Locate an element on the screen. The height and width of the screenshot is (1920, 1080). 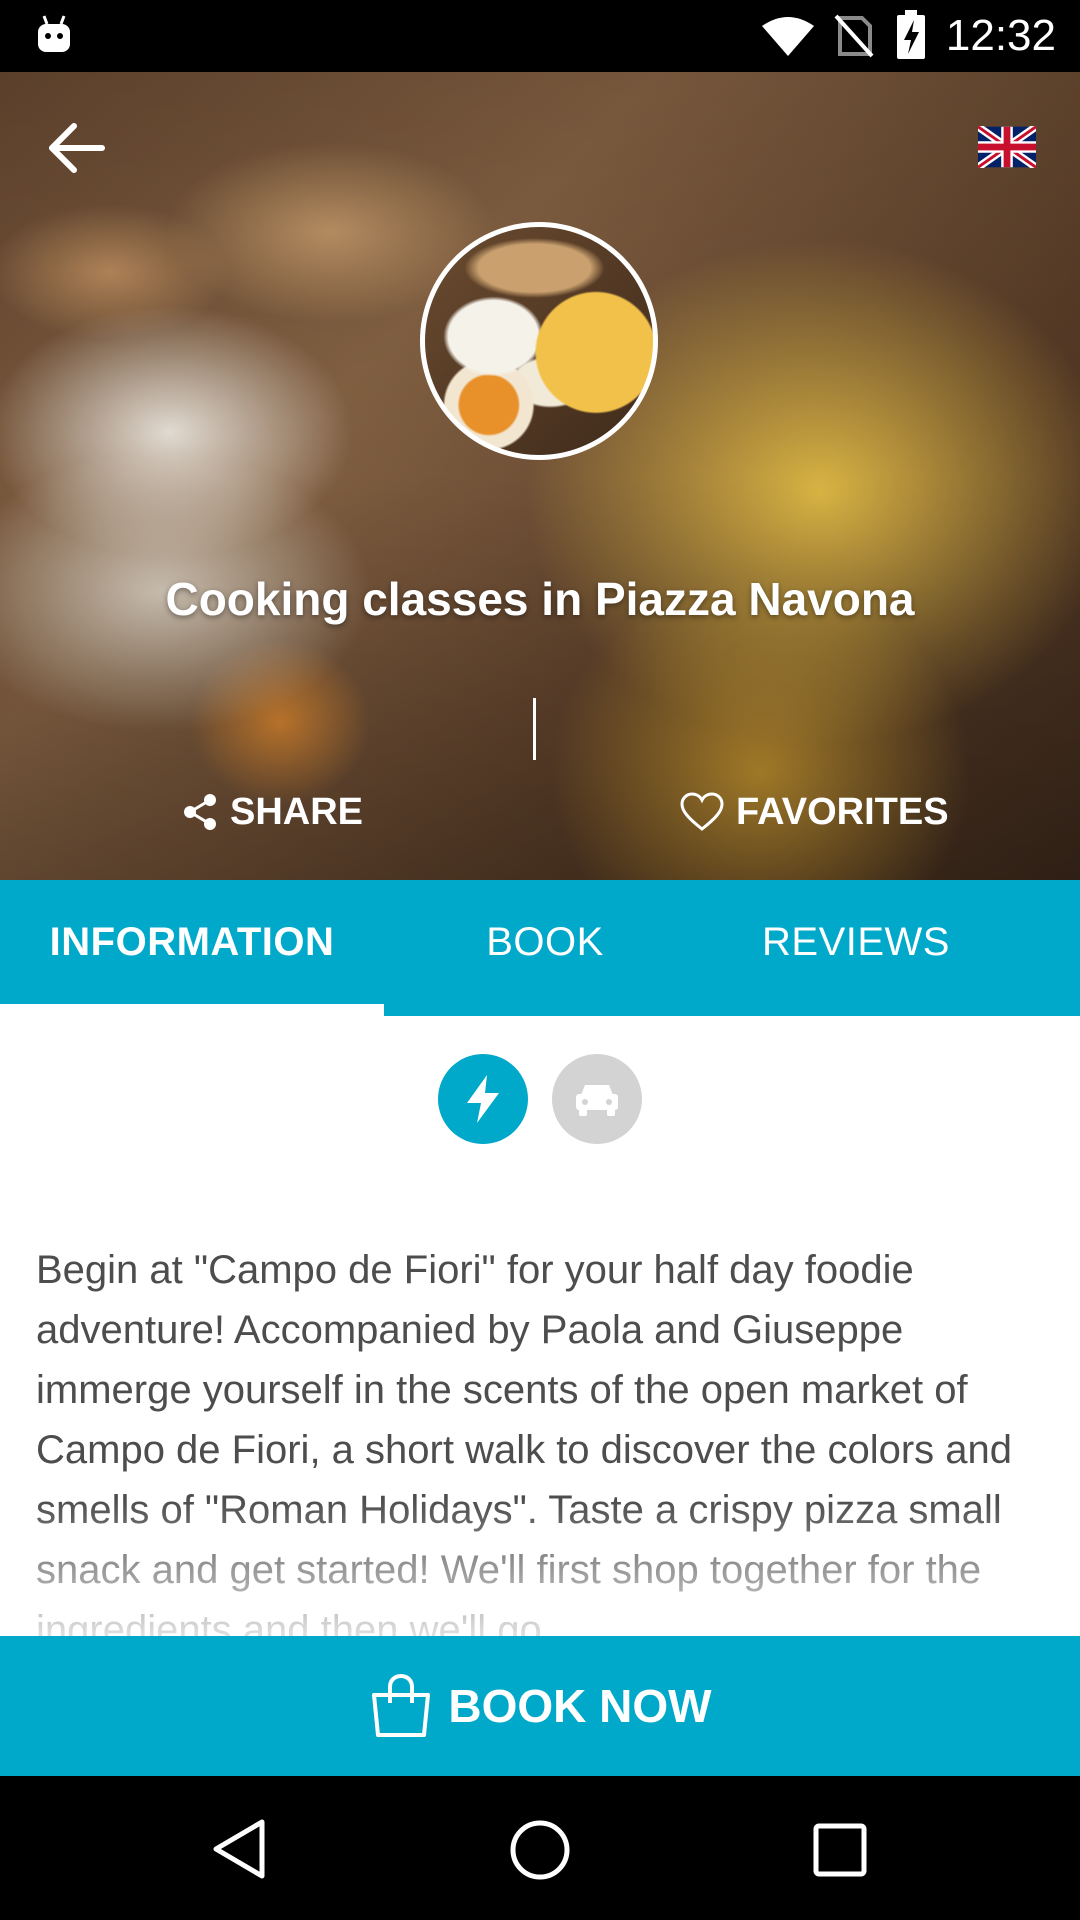
no-sim-icon is located at coordinates (854, 38).